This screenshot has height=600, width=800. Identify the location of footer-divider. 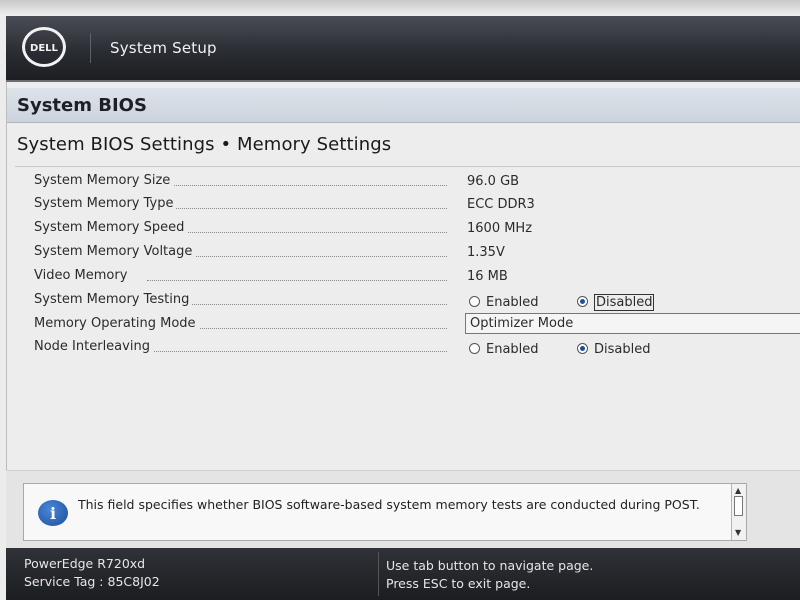
(378, 574).